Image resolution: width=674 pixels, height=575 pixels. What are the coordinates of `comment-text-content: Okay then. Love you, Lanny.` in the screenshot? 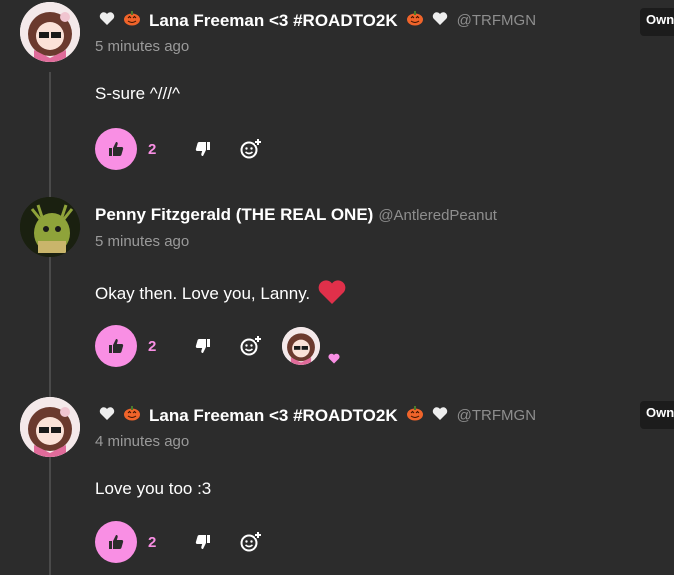 It's located at (203, 293).